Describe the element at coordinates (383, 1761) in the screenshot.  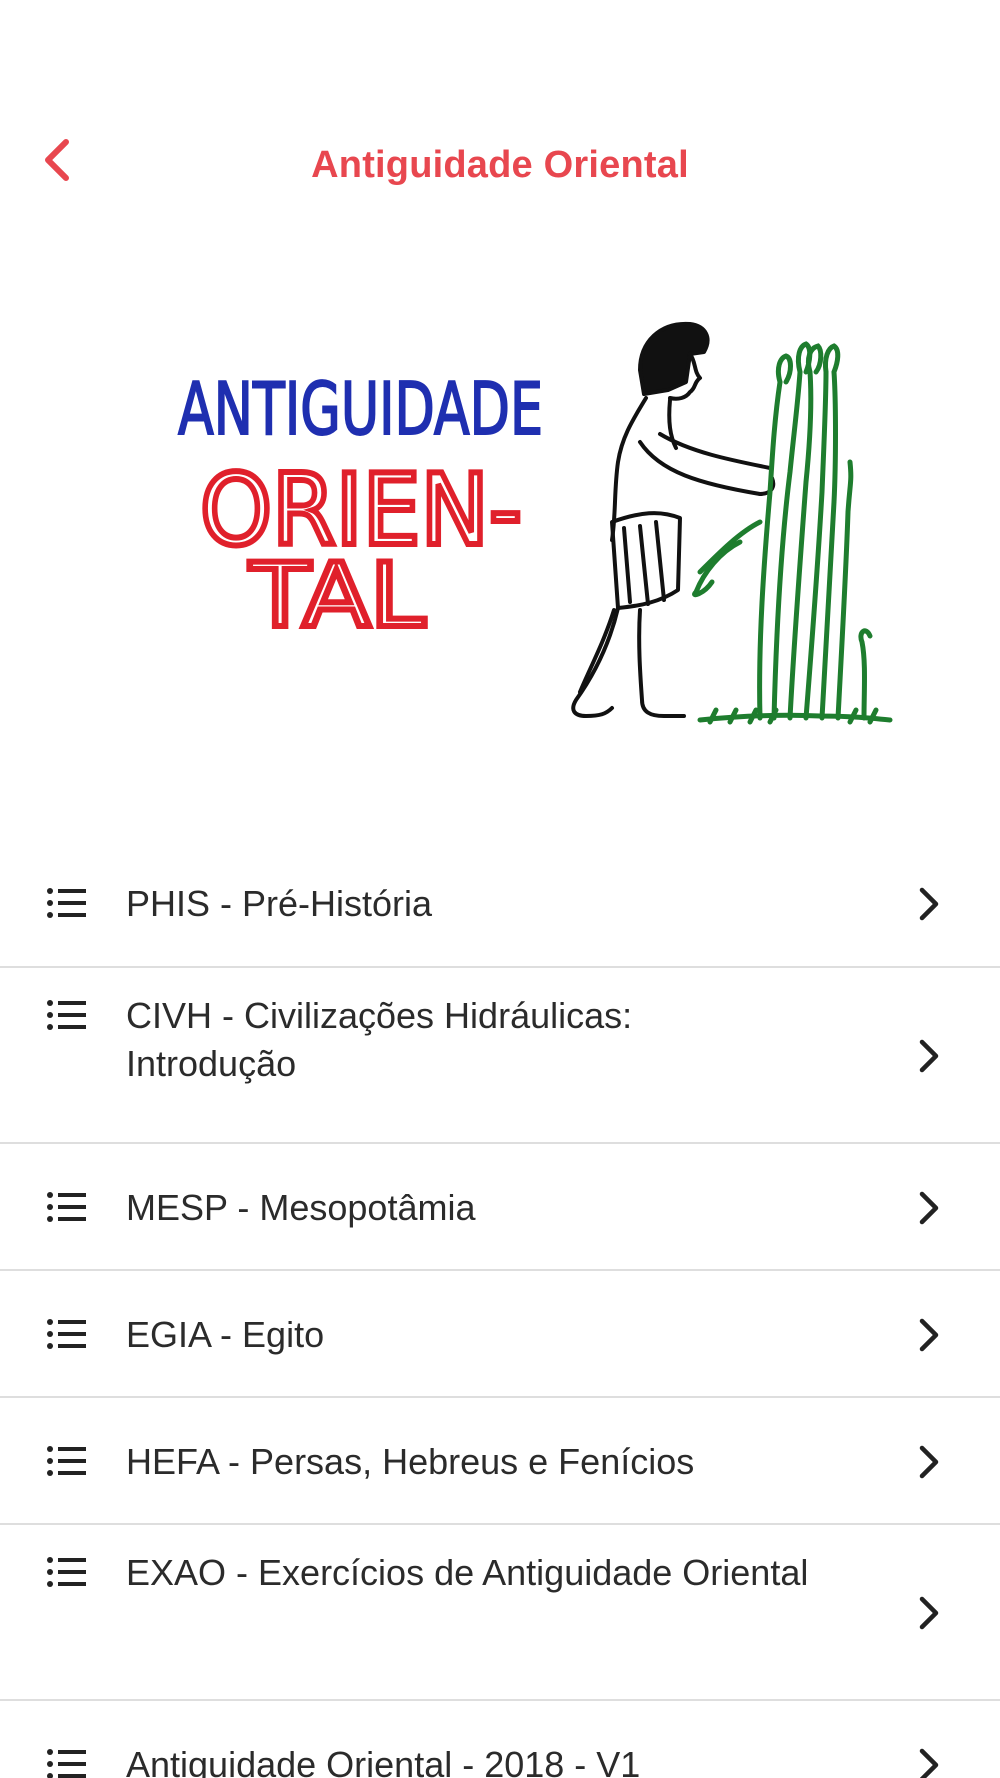
I see `list-item-label: Antiguidade Oriental - 2018 - V1` at that location.